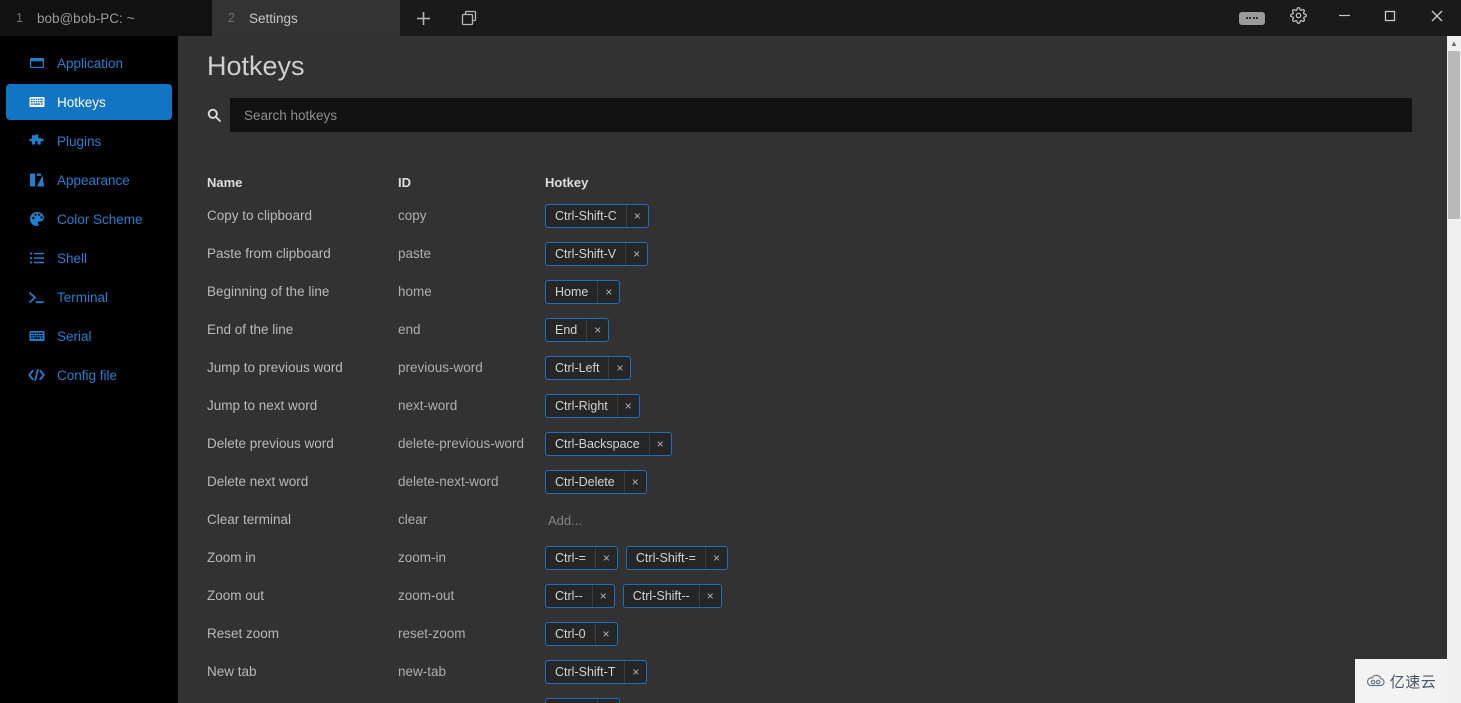 The width and height of the screenshot is (1461, 703). What do you see at coordinates (1344, 18) in the screenshot?
I see `minimize-button` at bounding box center [1344, 18].